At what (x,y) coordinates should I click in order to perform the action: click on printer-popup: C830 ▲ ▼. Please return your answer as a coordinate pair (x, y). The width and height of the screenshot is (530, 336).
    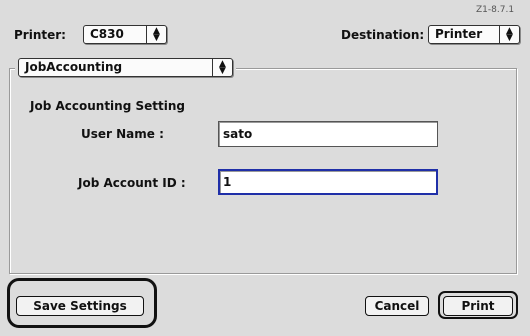
    Looking at the image, I should click on (125, 34).